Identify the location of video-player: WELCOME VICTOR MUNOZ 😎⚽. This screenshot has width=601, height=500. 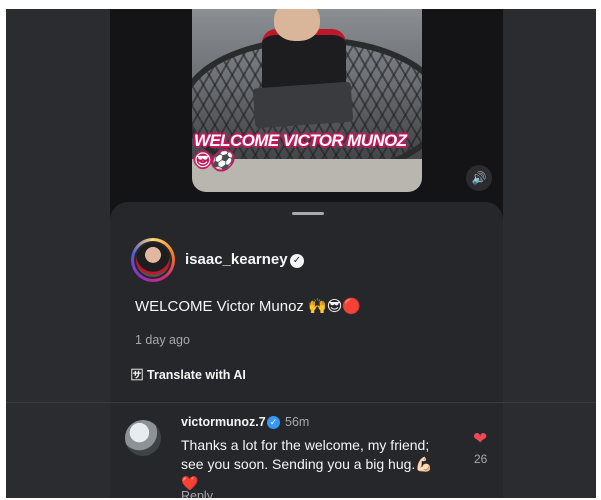
(307, 100).